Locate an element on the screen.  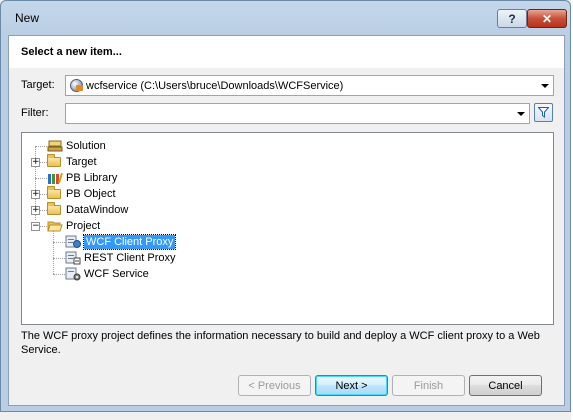
tree-item-project: Project is located at coordinates (73, 226).